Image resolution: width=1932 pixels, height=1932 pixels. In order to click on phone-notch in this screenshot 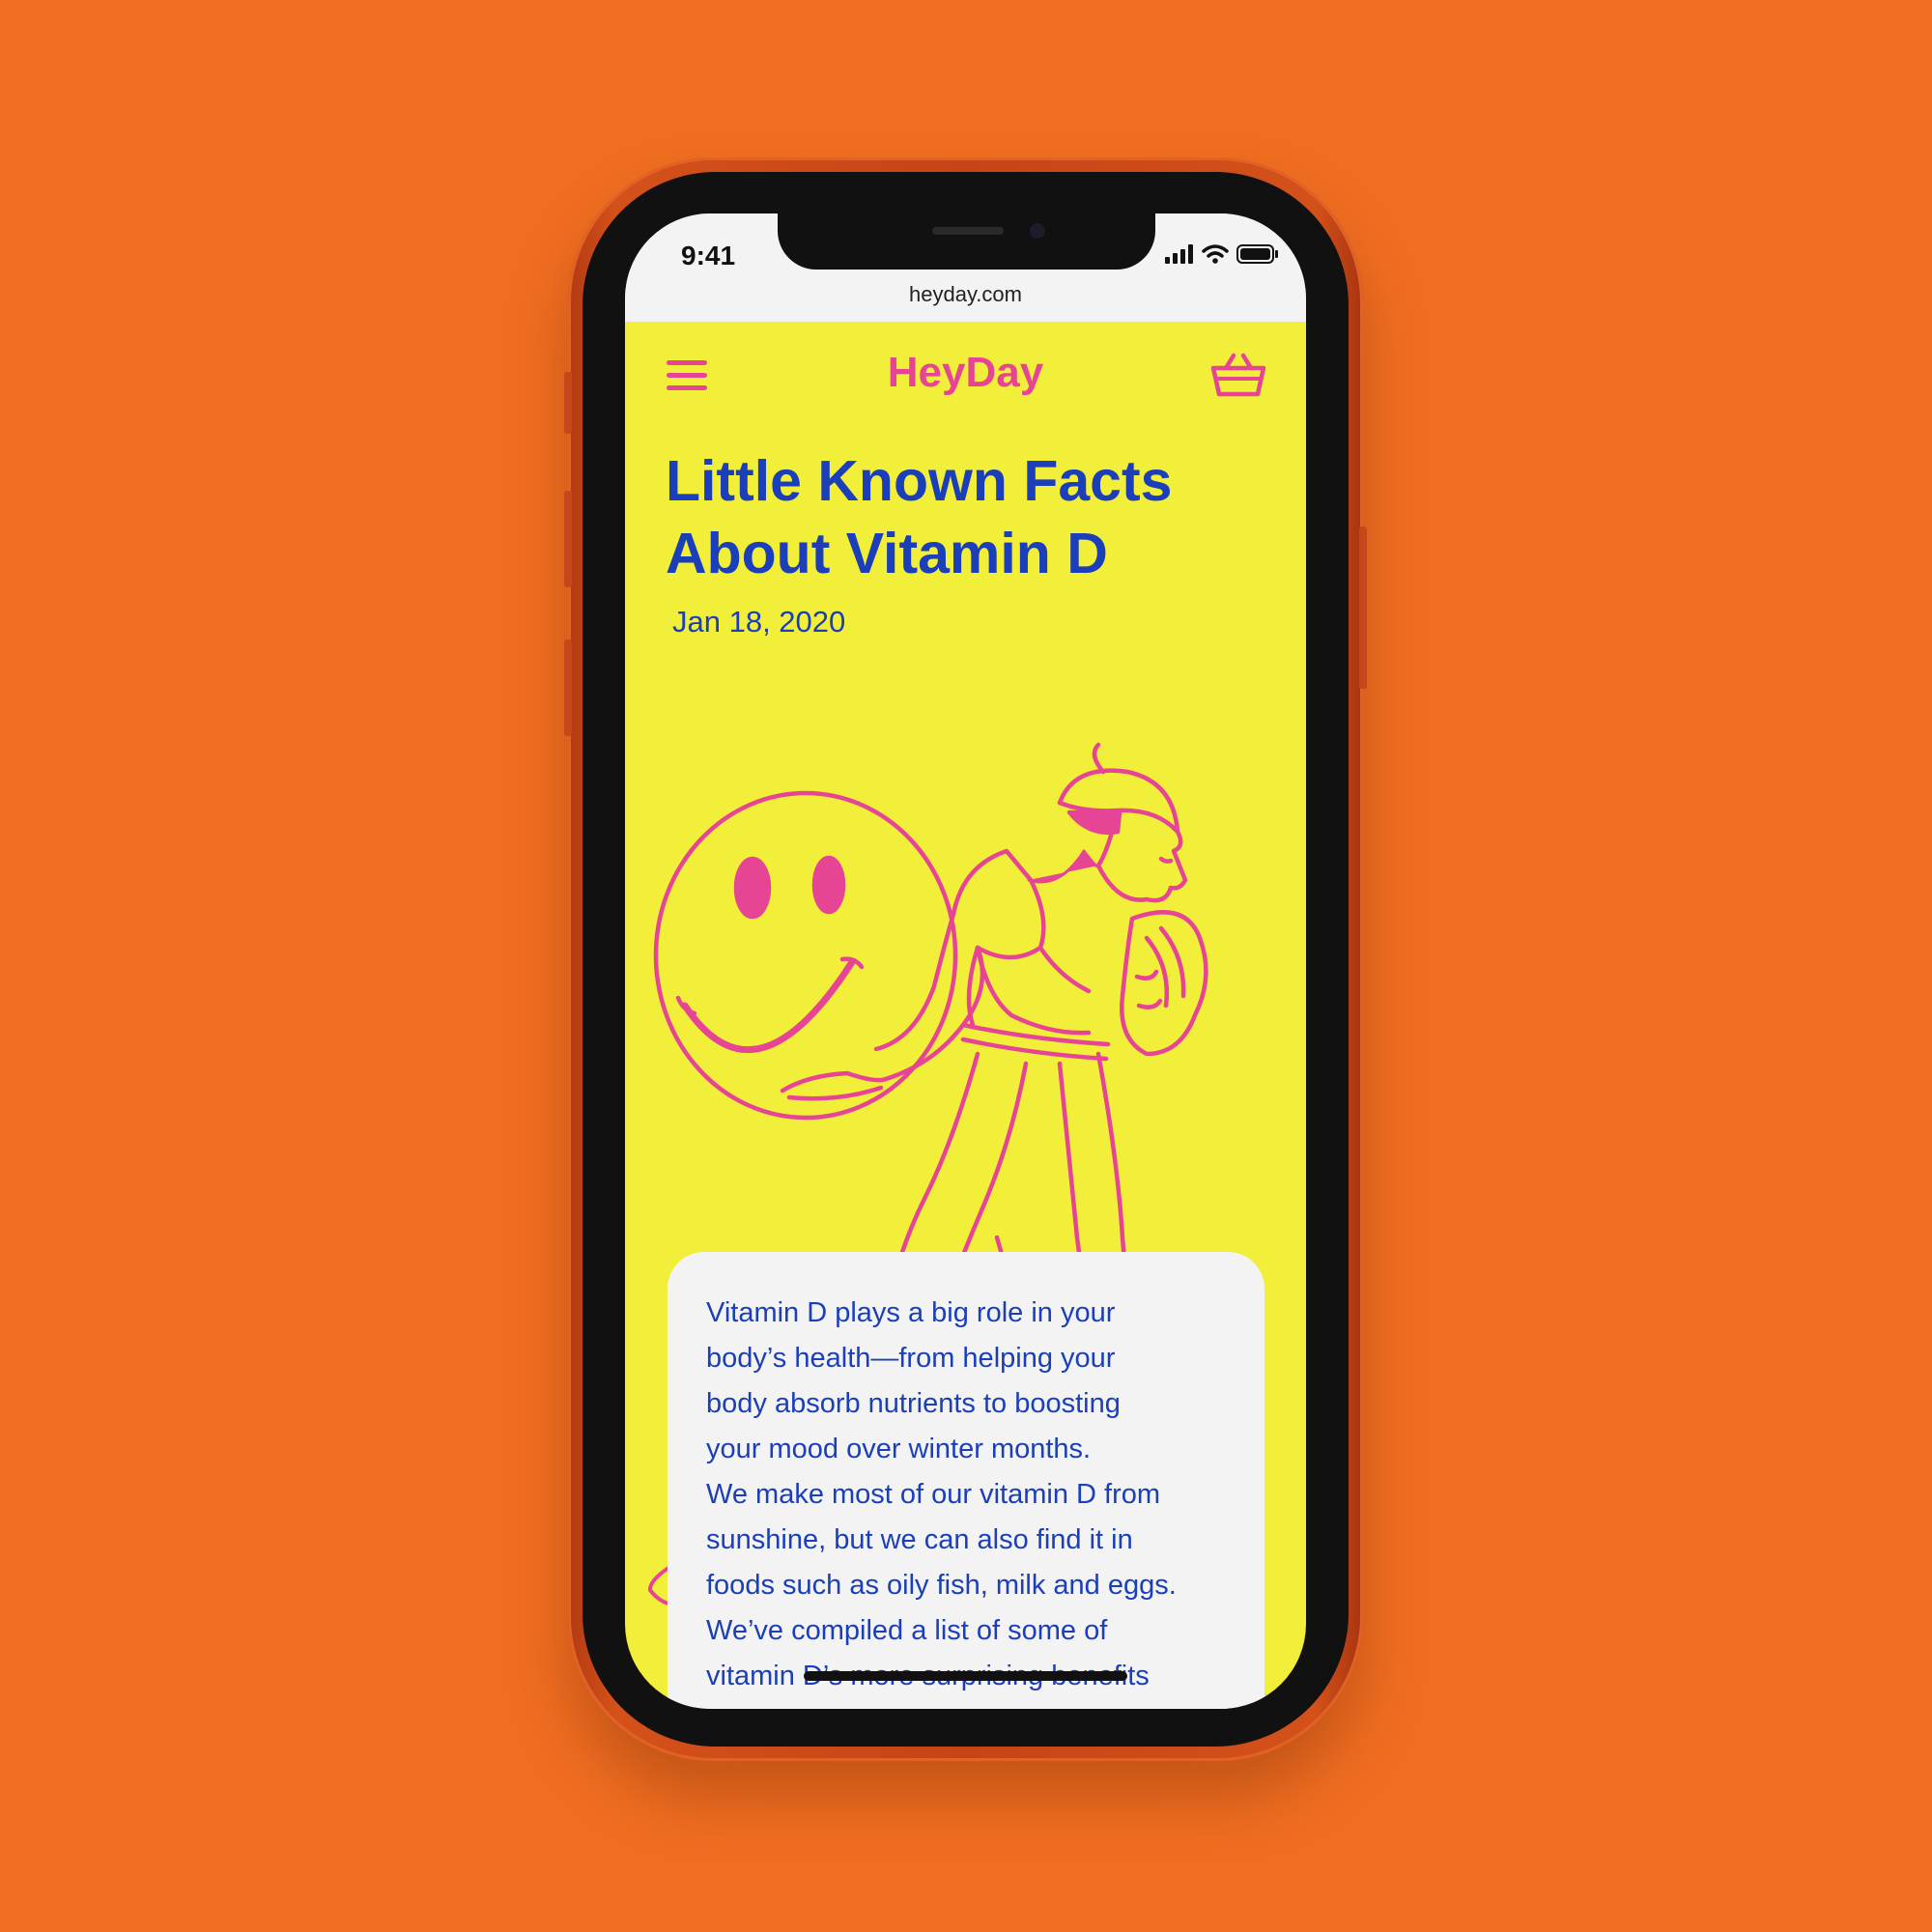, I will do `click(966, 241)`.